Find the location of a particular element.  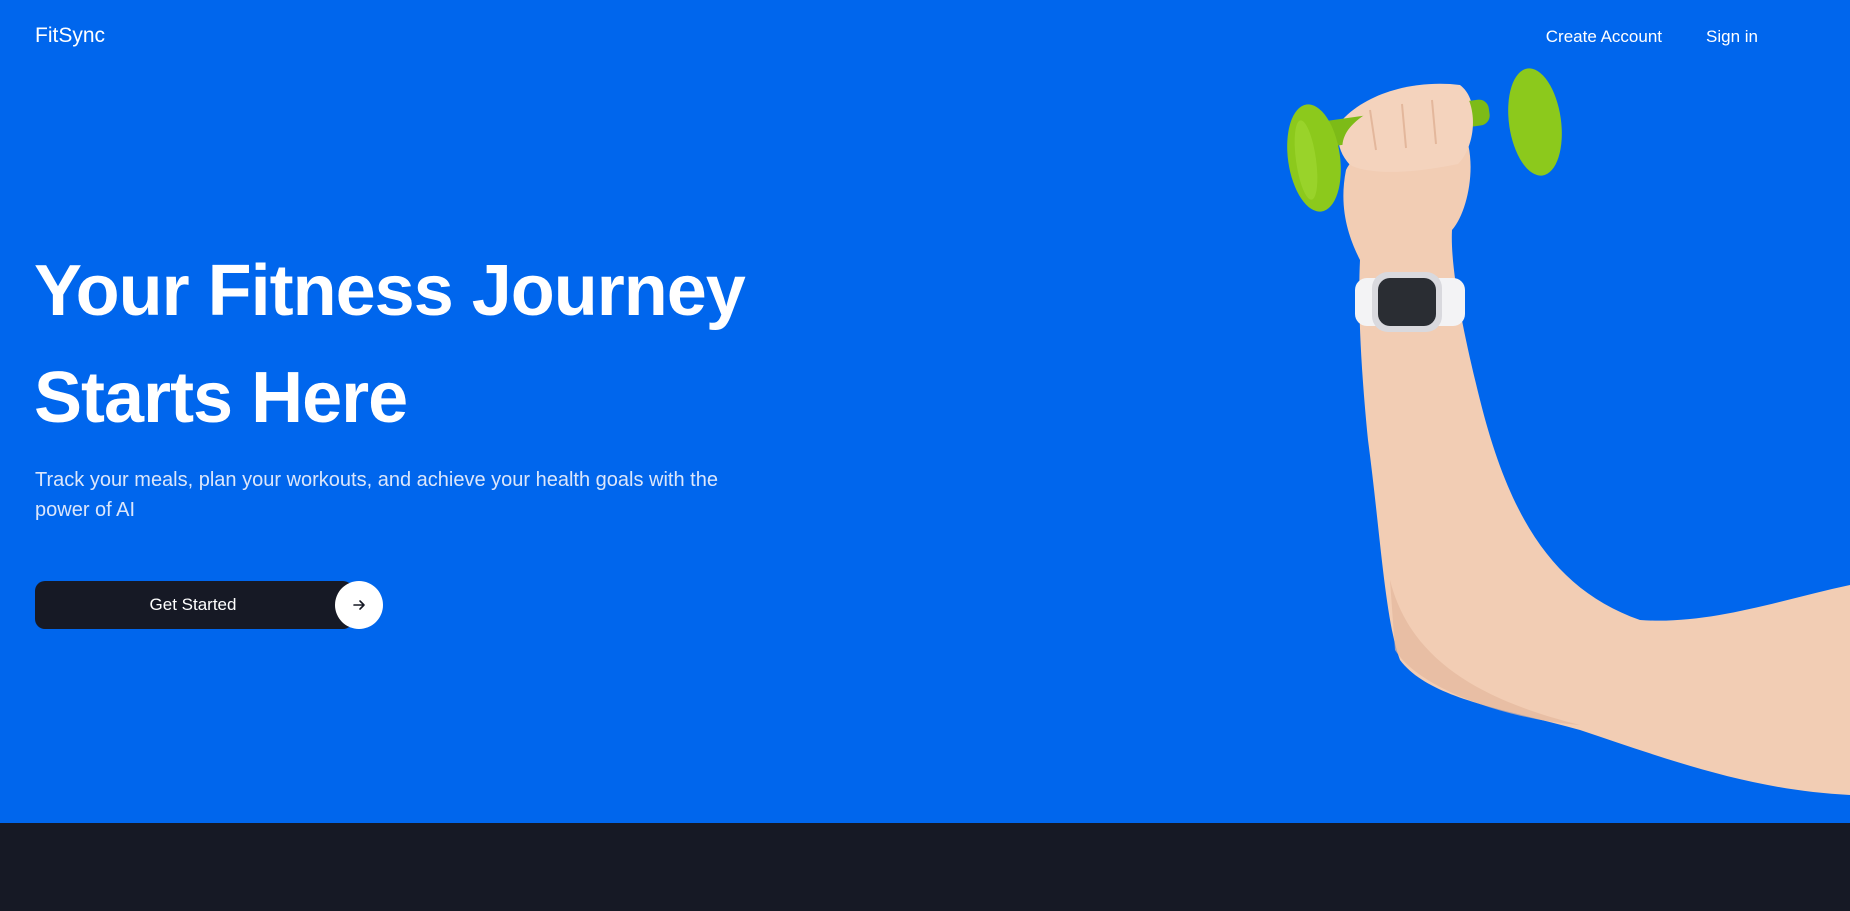

get-started-cta: Get Started is located at coordinates (209, 605).